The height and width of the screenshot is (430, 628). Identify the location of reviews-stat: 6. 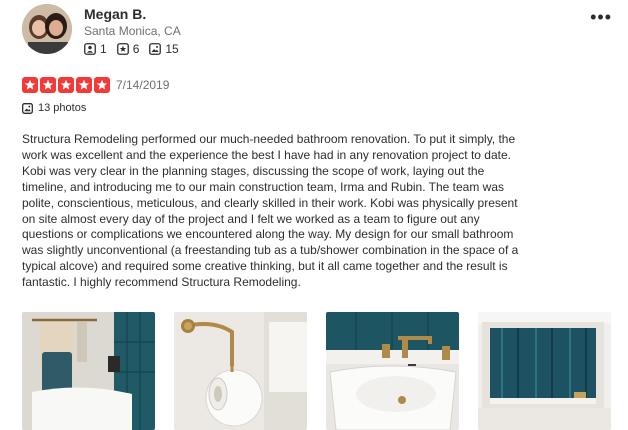
(128, 49).